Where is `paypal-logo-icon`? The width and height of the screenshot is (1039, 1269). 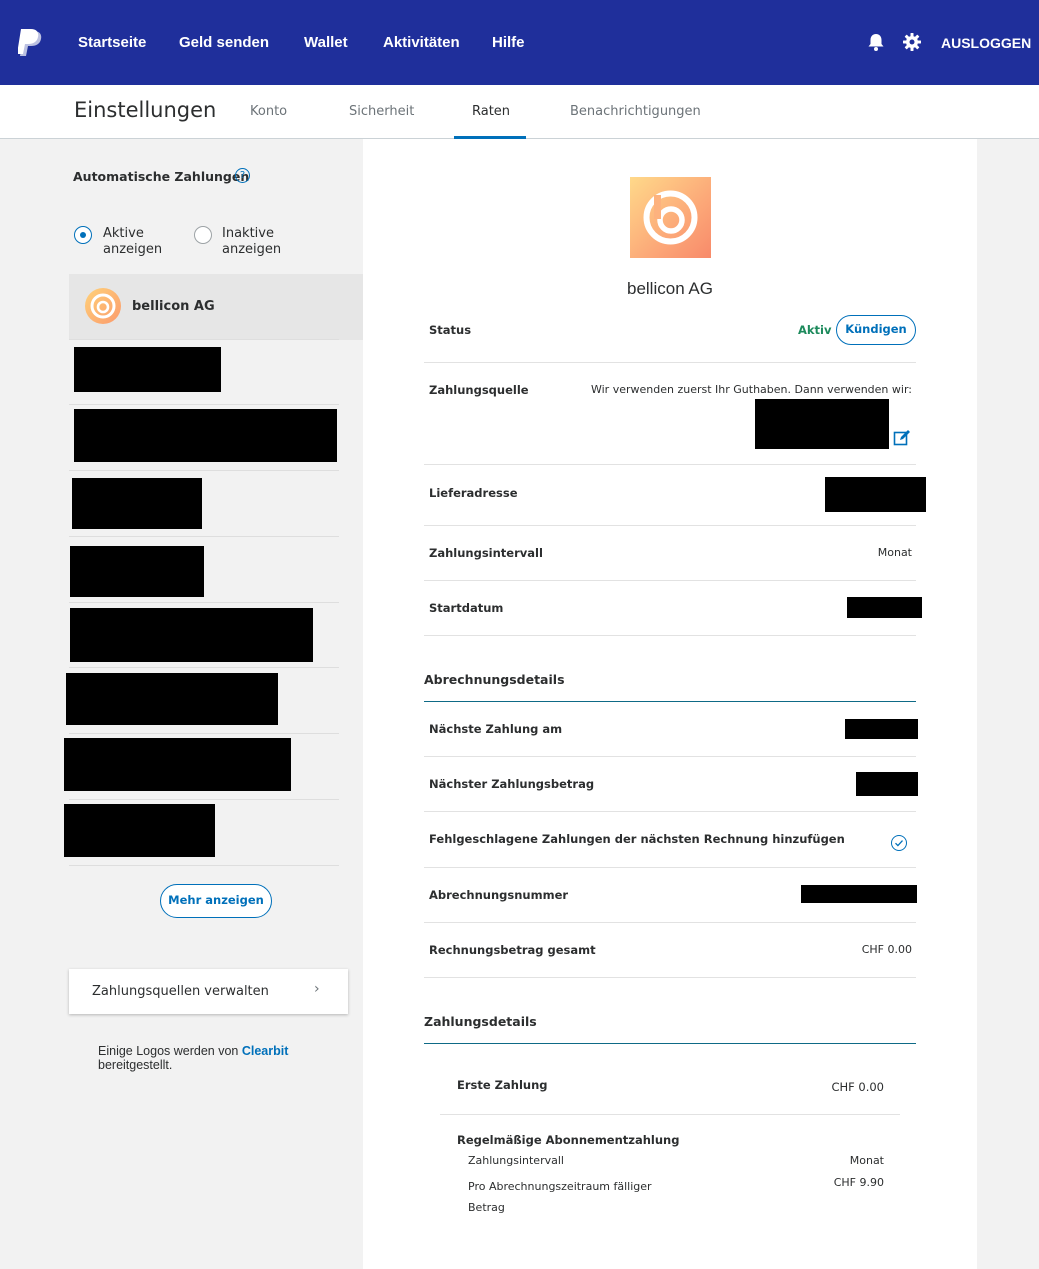 paypal-logo-icon is located at coordinates (31, 44).